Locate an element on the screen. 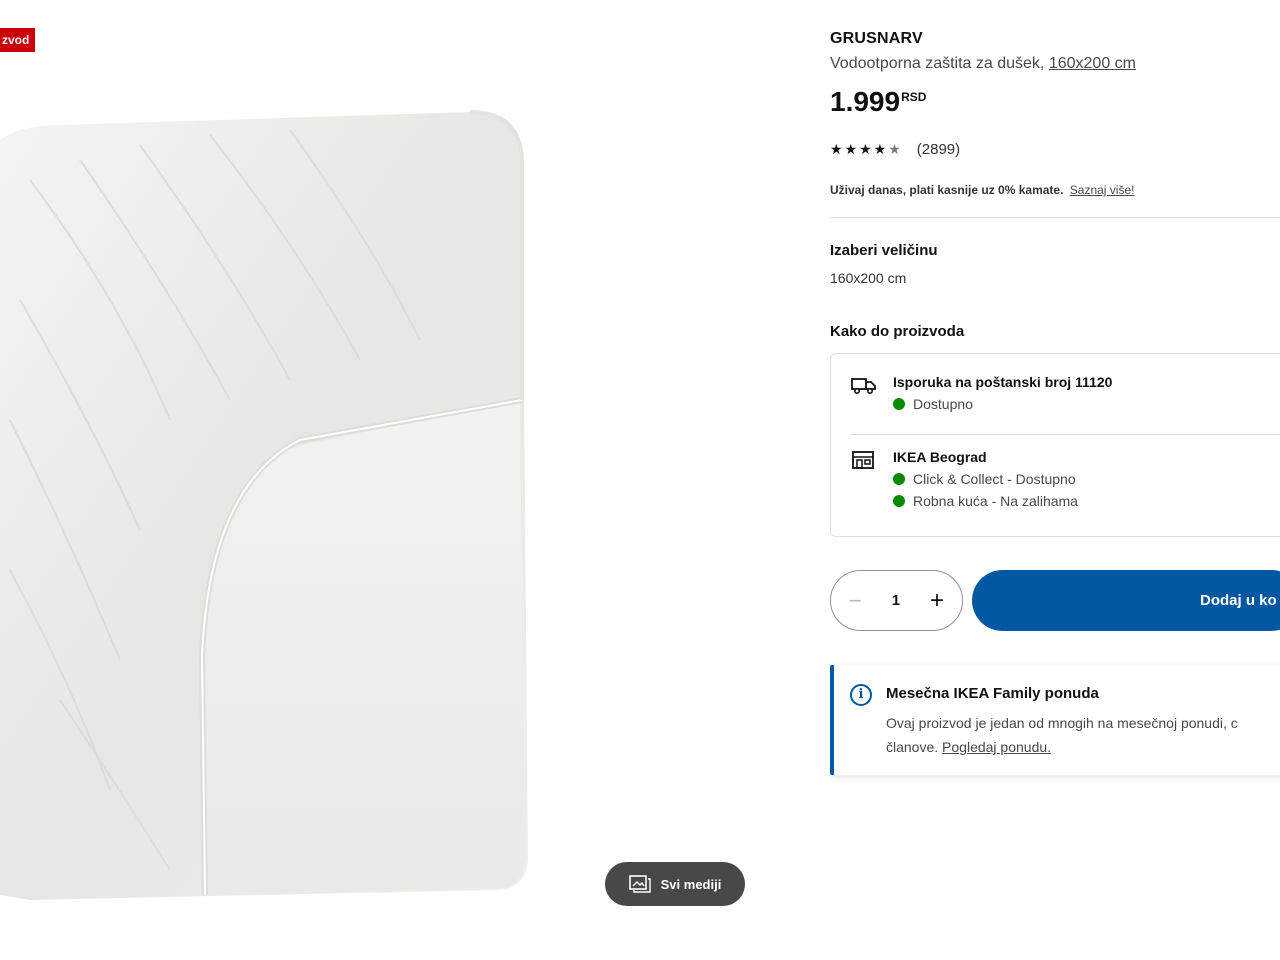  store-icon is located at coordinates (863, 460).